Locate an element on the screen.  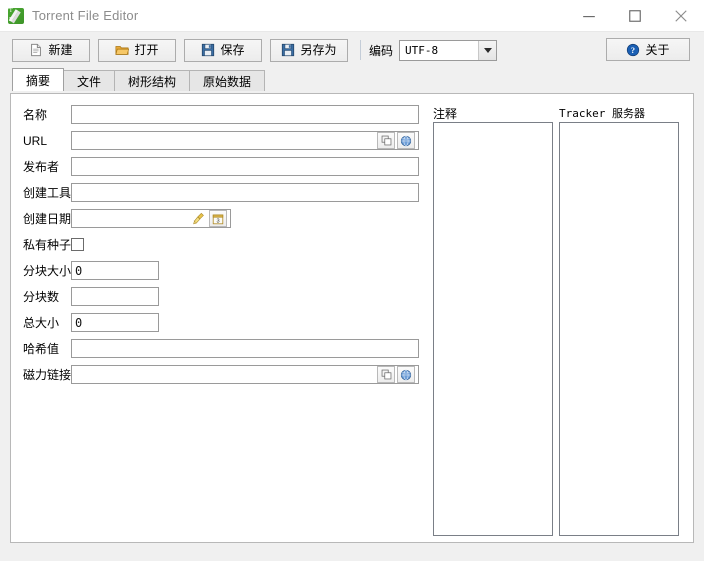
new-button: 新建 is located at coordinates (51, 50).